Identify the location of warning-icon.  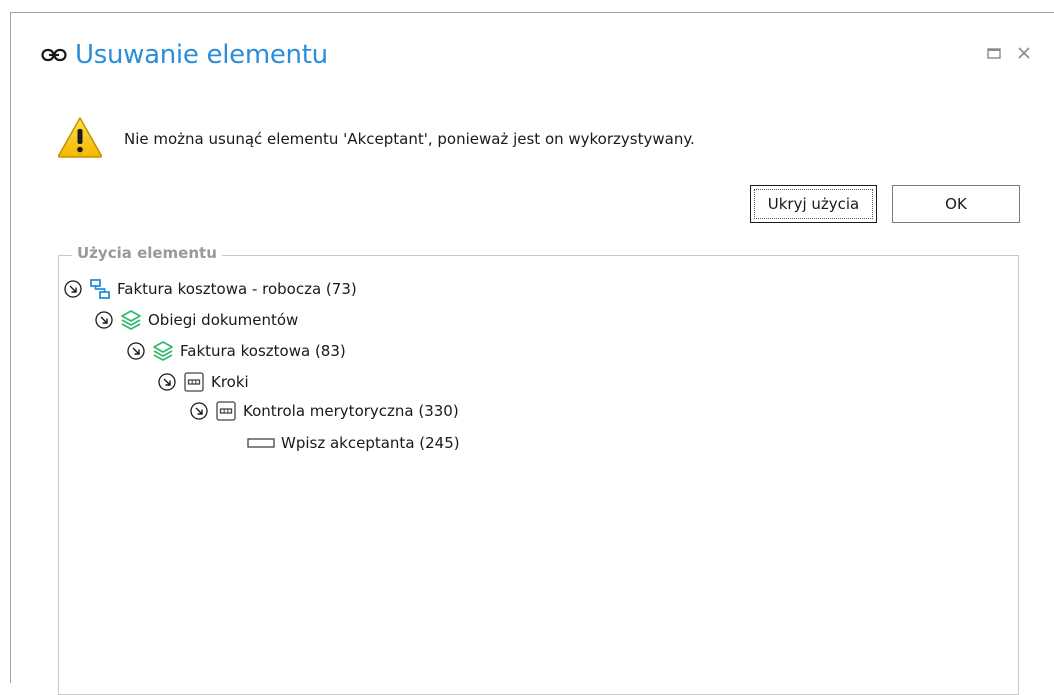
(80, 137).